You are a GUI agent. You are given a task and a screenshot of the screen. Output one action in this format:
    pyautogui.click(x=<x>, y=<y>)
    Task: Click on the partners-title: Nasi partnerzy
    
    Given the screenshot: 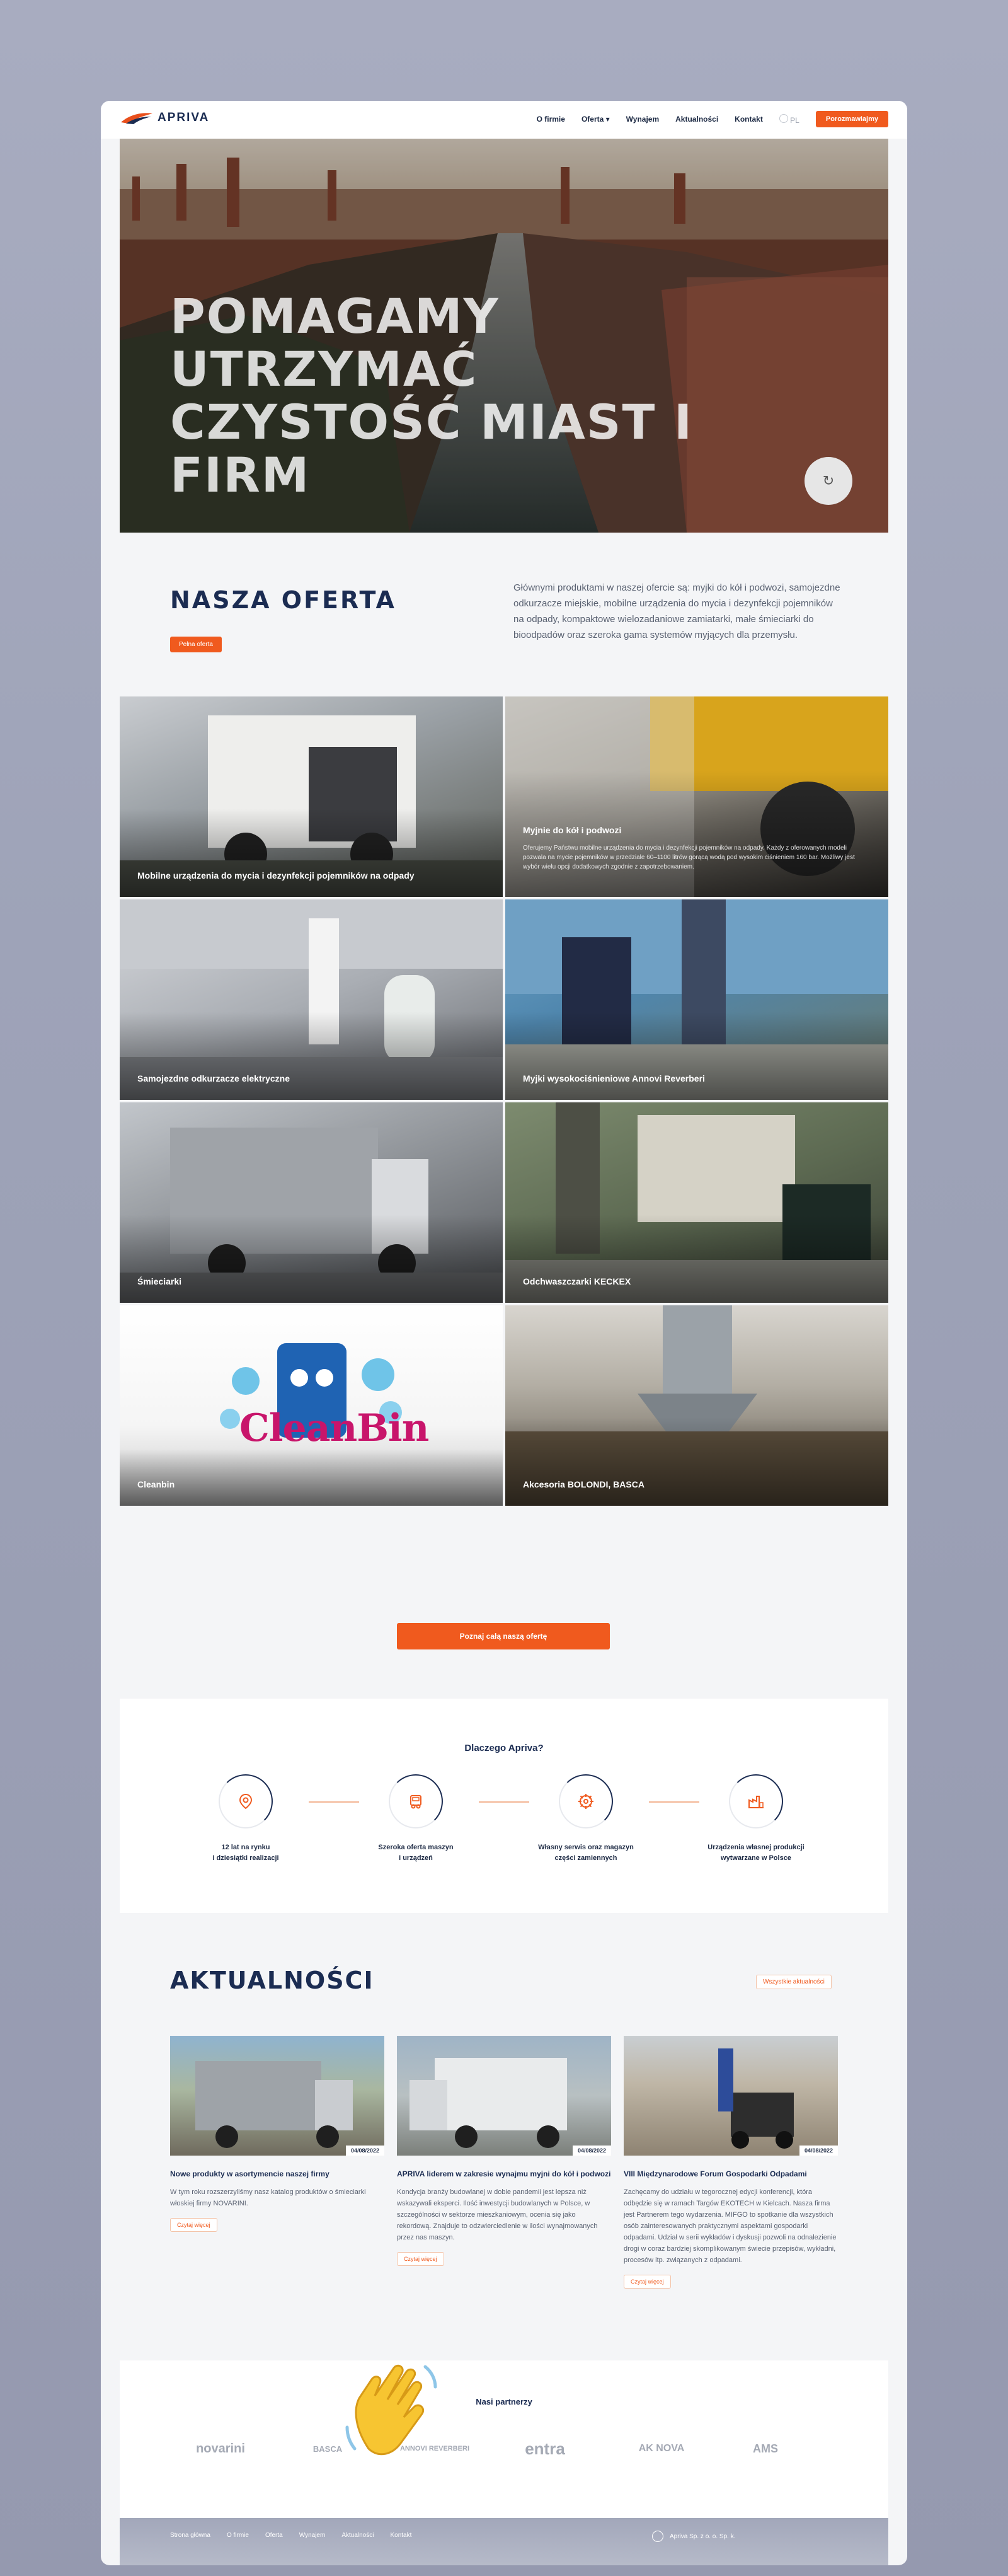 What is the action you would take?
    pyautogui.click(x=504, y=2401)
    